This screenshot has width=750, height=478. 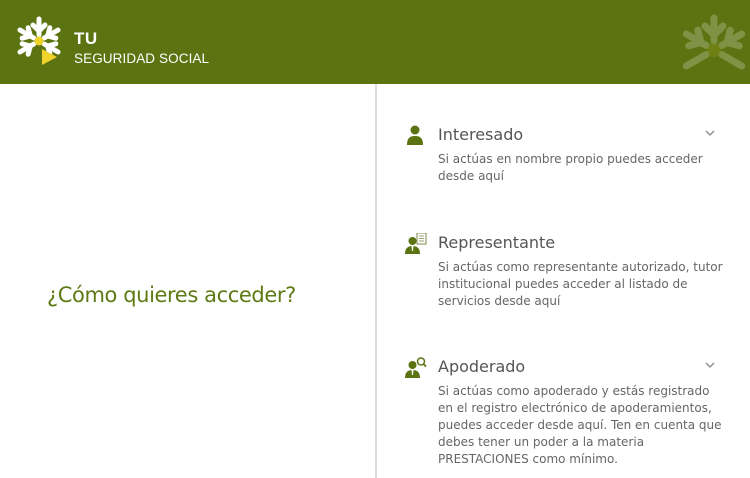 I want to click on snowflake-logo-icon, so click(x=39, y=41).